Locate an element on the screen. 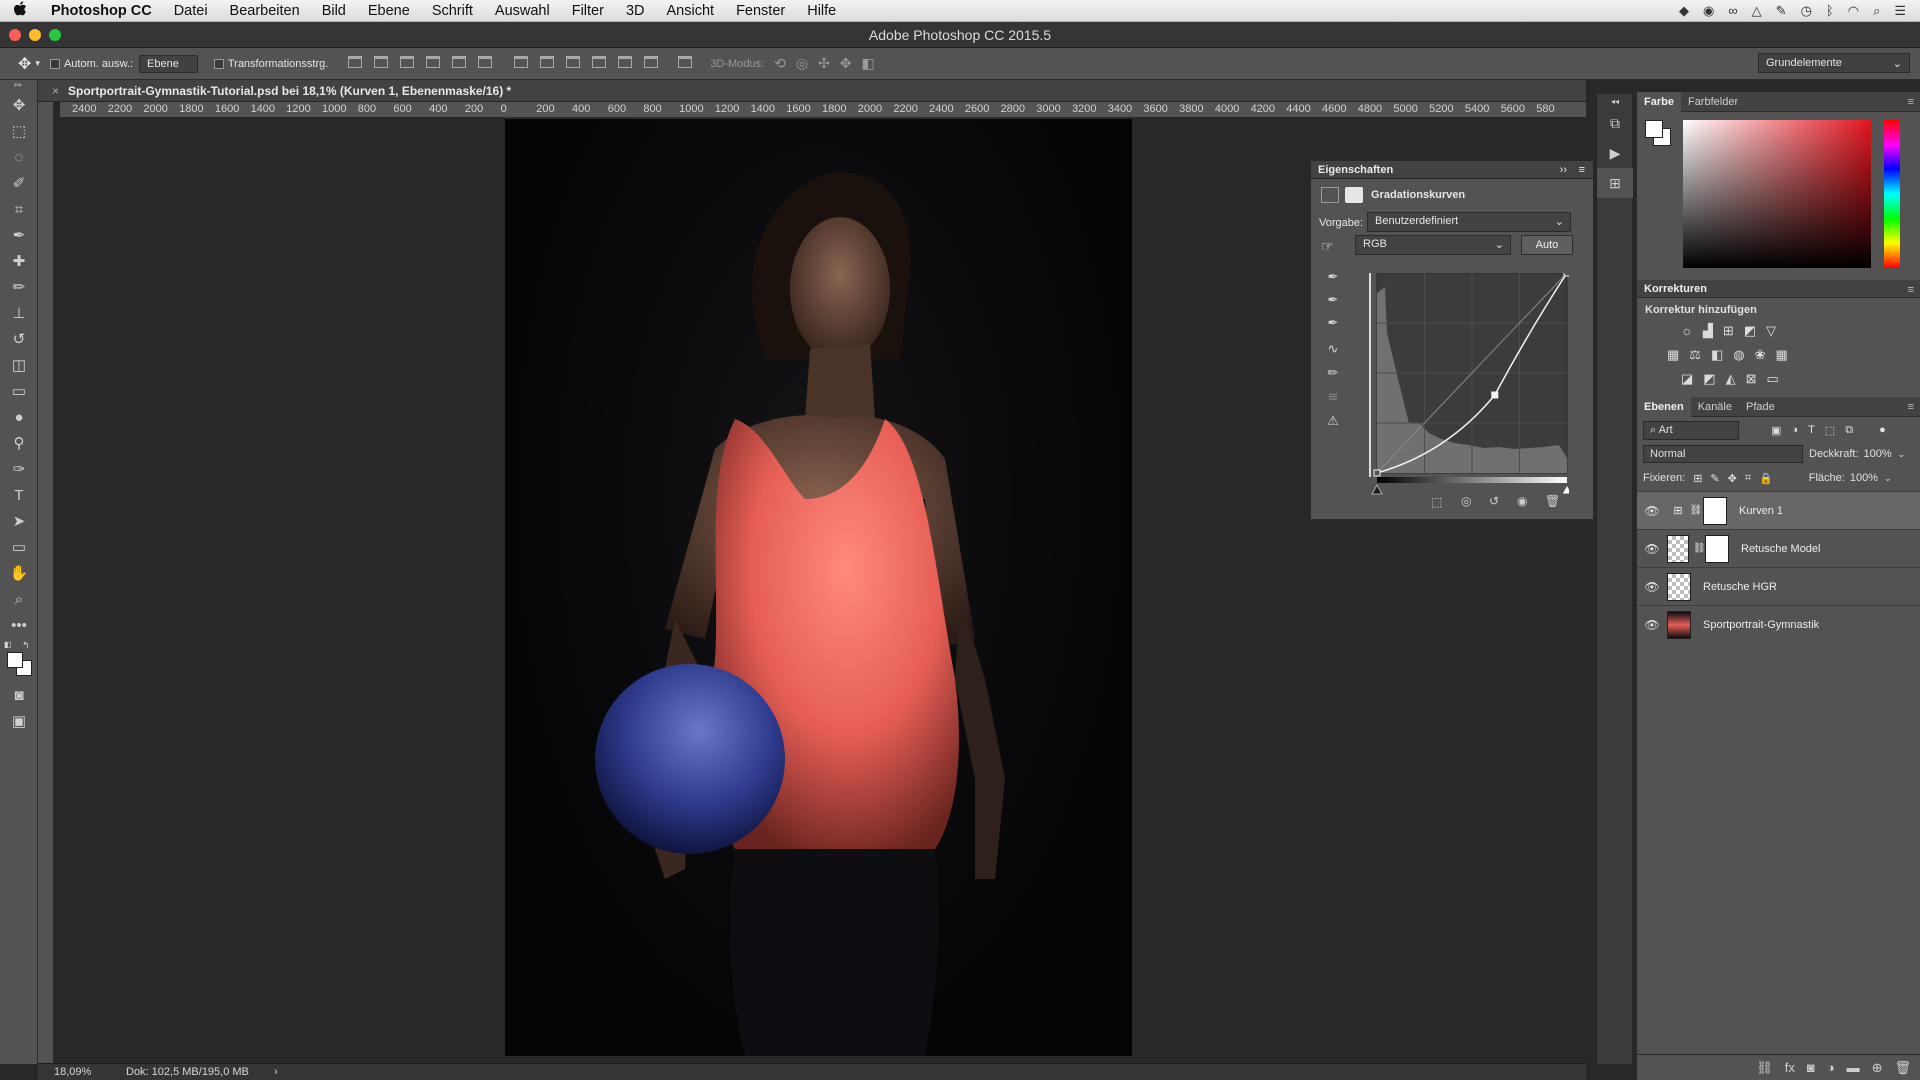 The height and width of the screenshot is (1080, 1920). layer-mask-thumbnail is located at coordinates (1717, 548).